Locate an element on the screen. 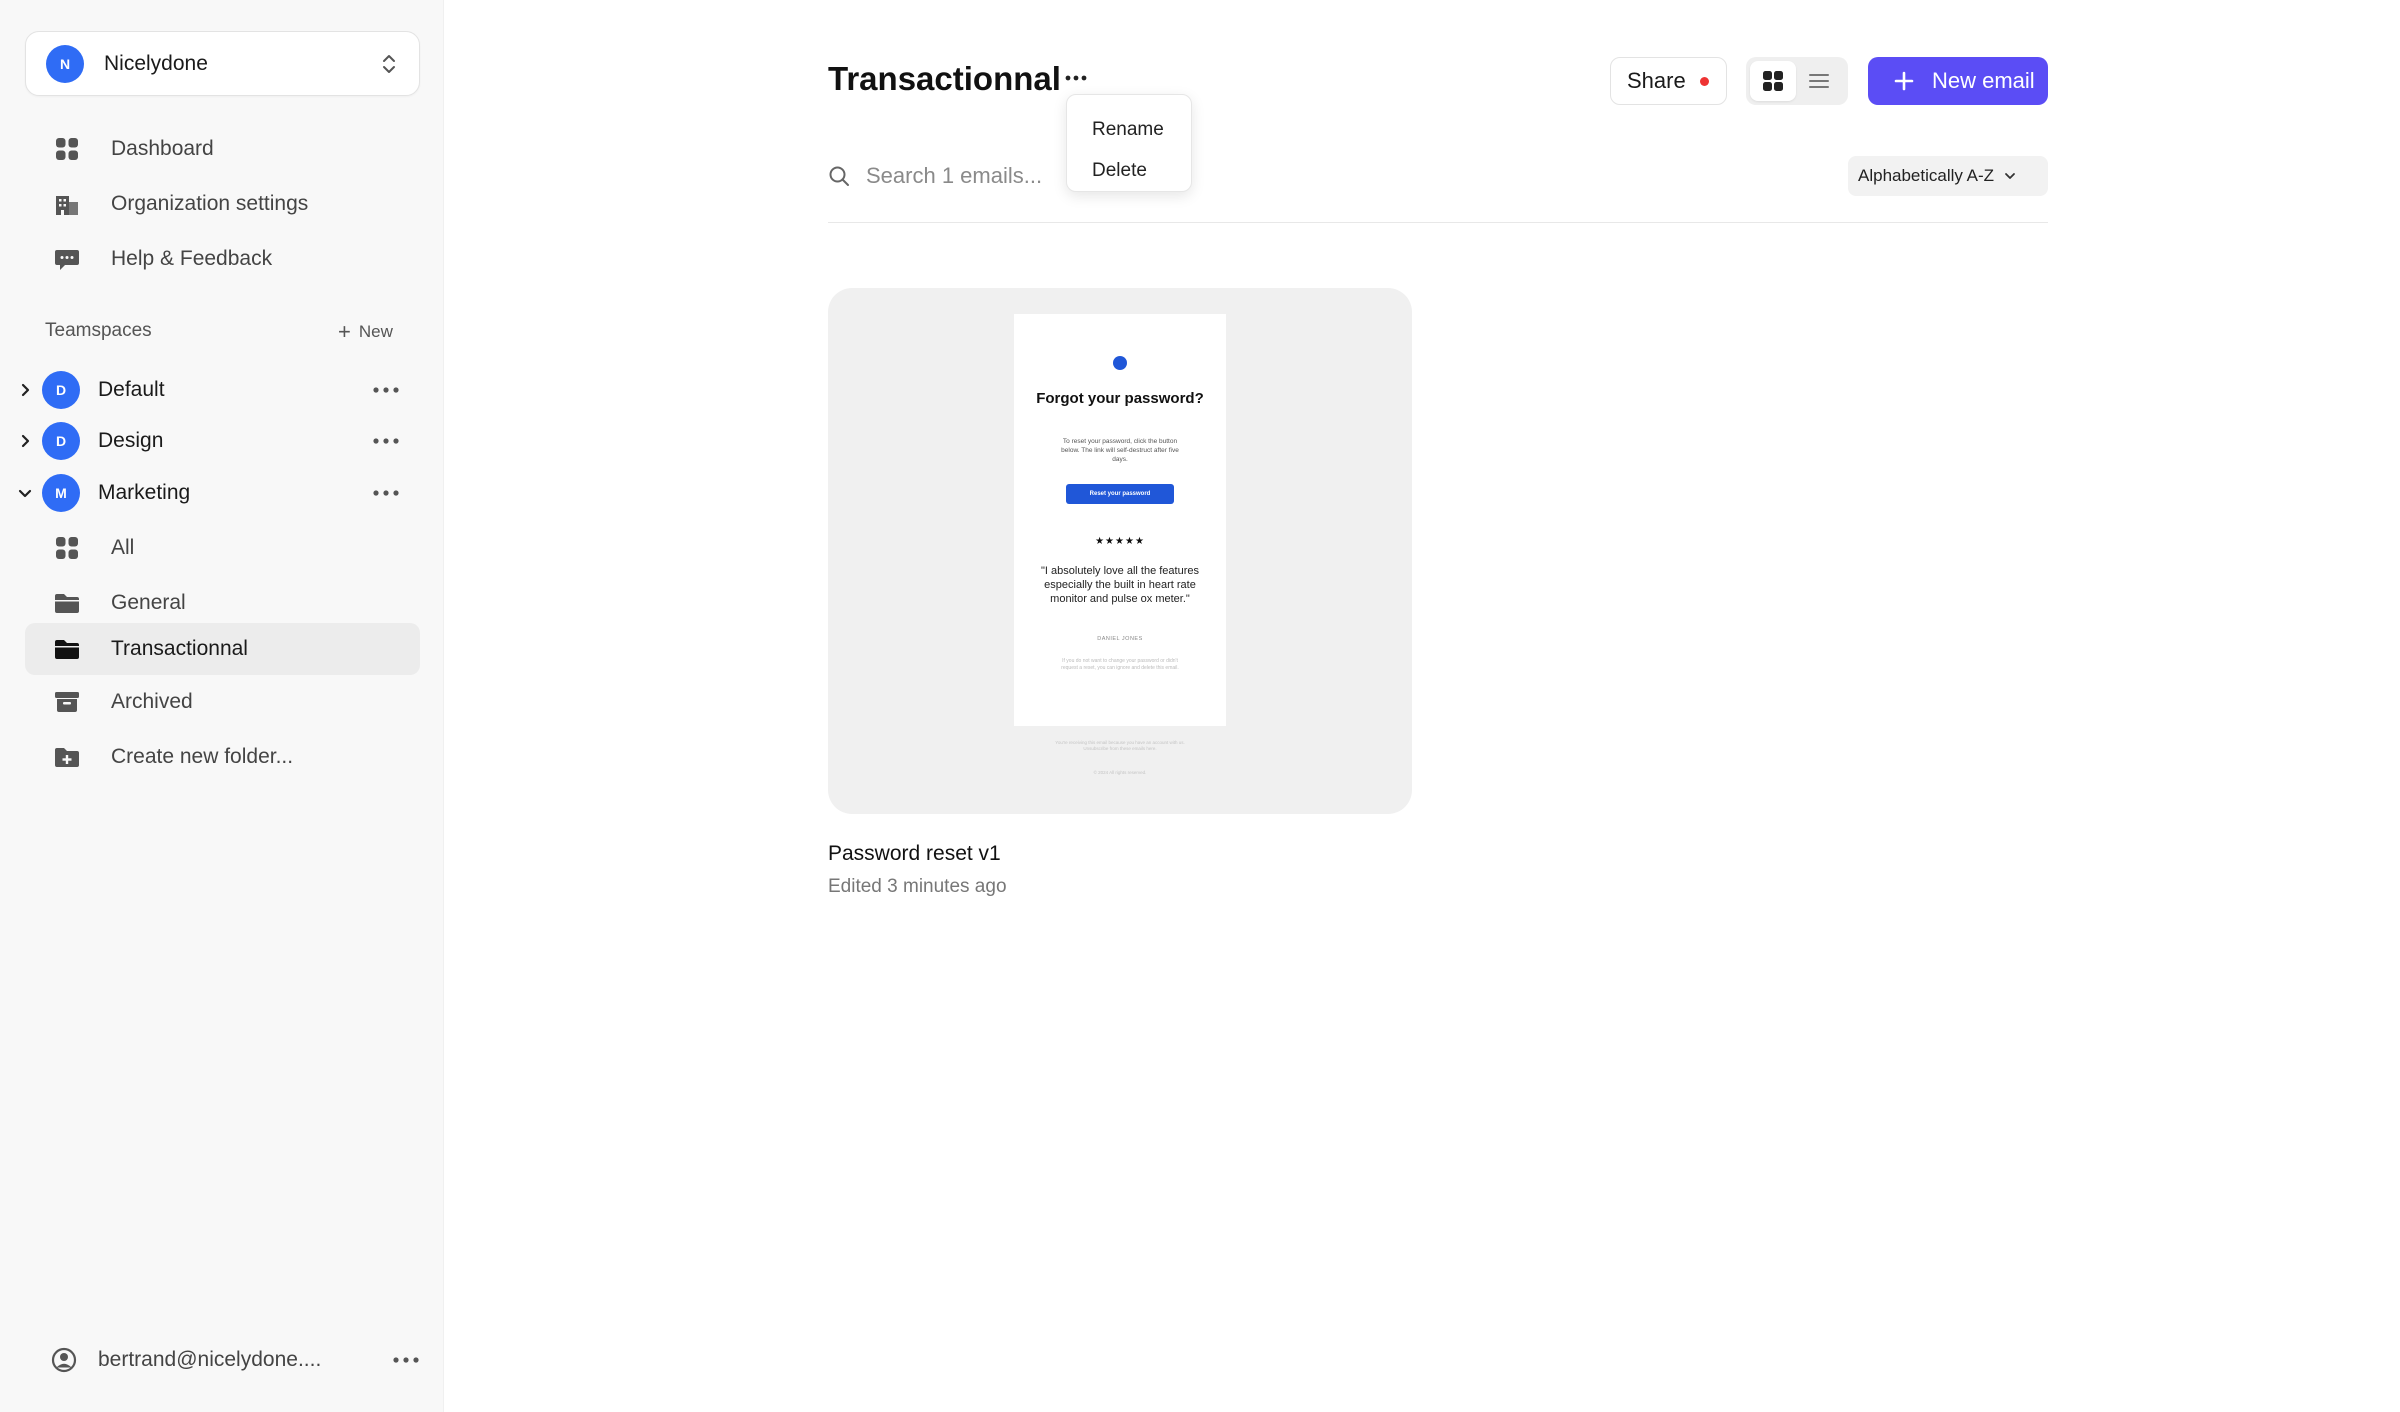 The image size is (2400, 1412). nav-item-label: Organization settings is located at coordinates (210, 203).